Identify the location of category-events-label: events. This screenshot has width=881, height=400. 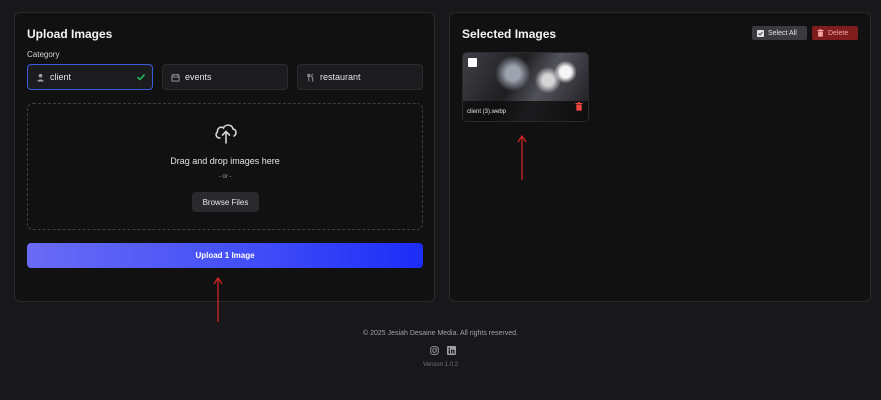
(198, 77).